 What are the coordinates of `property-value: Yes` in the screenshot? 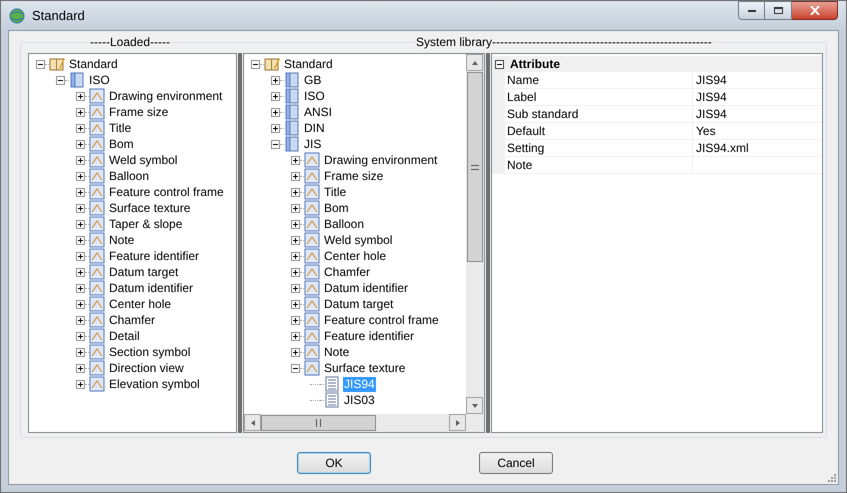 It's located at (757, 131).